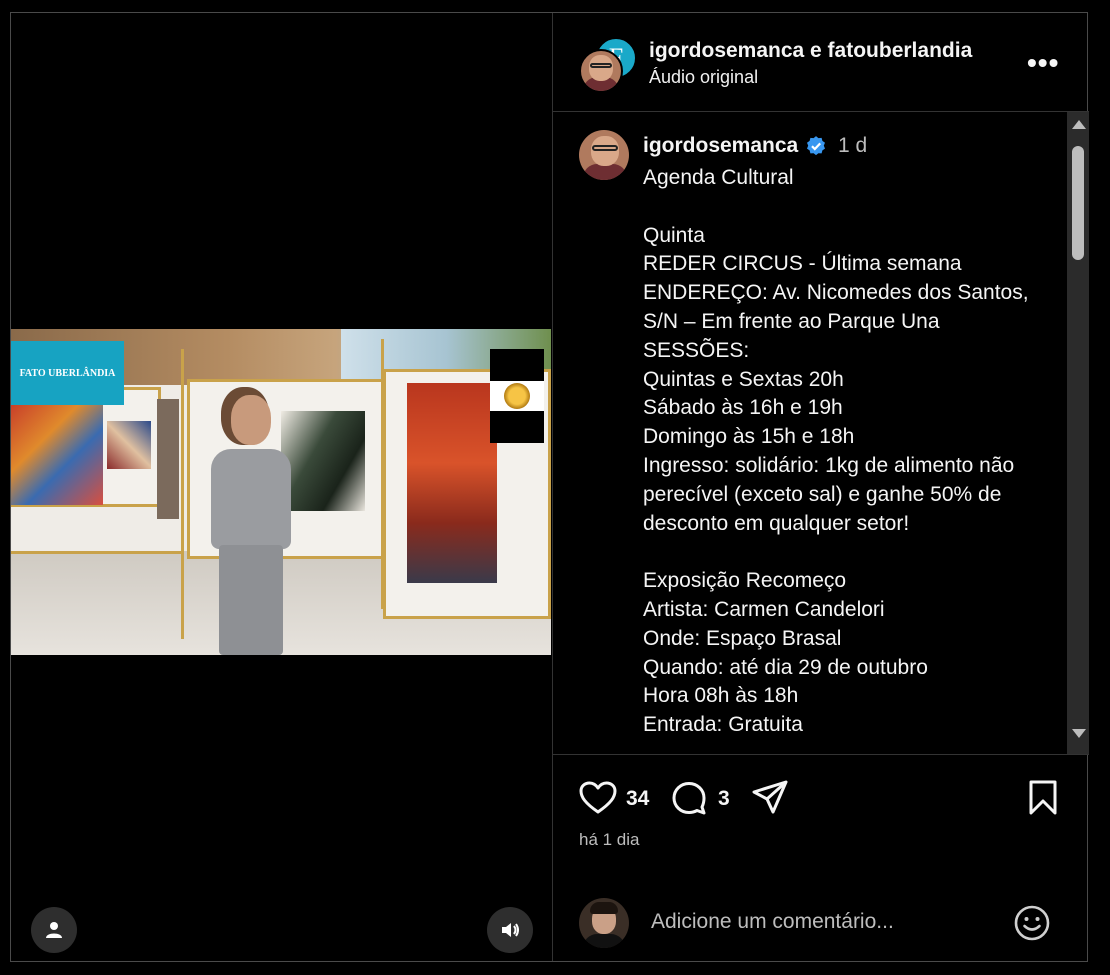 Image resolution: width=1110 pixels, height=975 pixels. I want to click on comments-count: 3, so click(724, 799).